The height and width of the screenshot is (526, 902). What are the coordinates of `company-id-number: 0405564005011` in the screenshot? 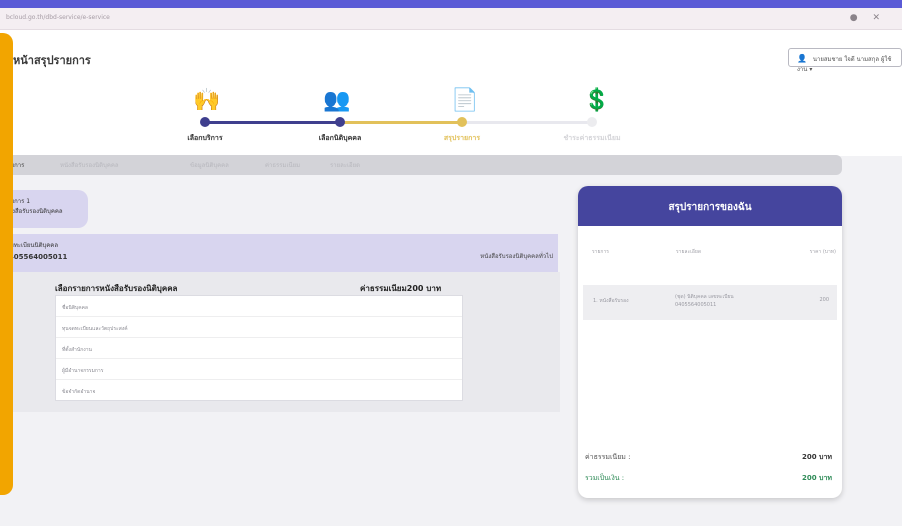 It's located at (36, 257).